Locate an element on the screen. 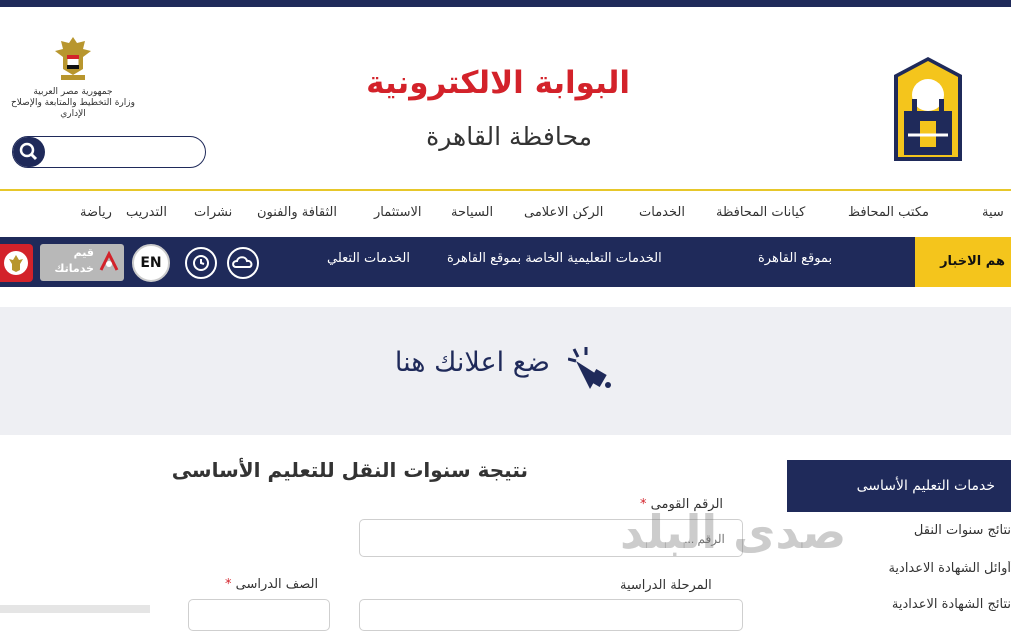 The width and height of the screenshot is (1011, 631). cloud-icon is located at coordinates (242, 262).